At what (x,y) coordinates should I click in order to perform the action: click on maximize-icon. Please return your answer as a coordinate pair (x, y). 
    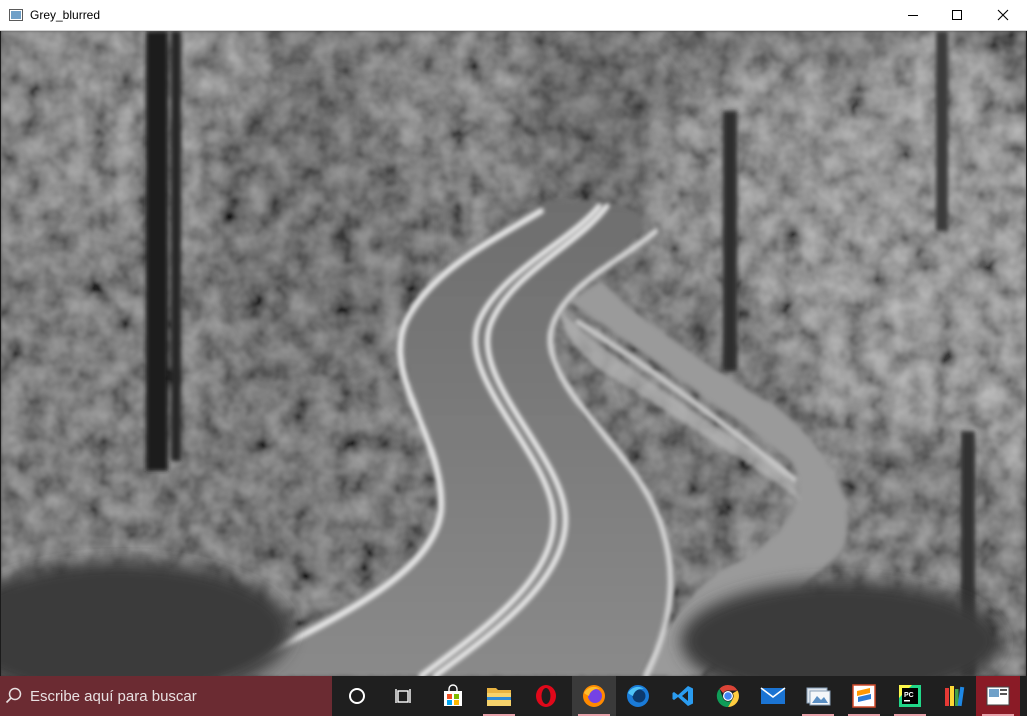
    Looking at the image, I should click on (957, 15).